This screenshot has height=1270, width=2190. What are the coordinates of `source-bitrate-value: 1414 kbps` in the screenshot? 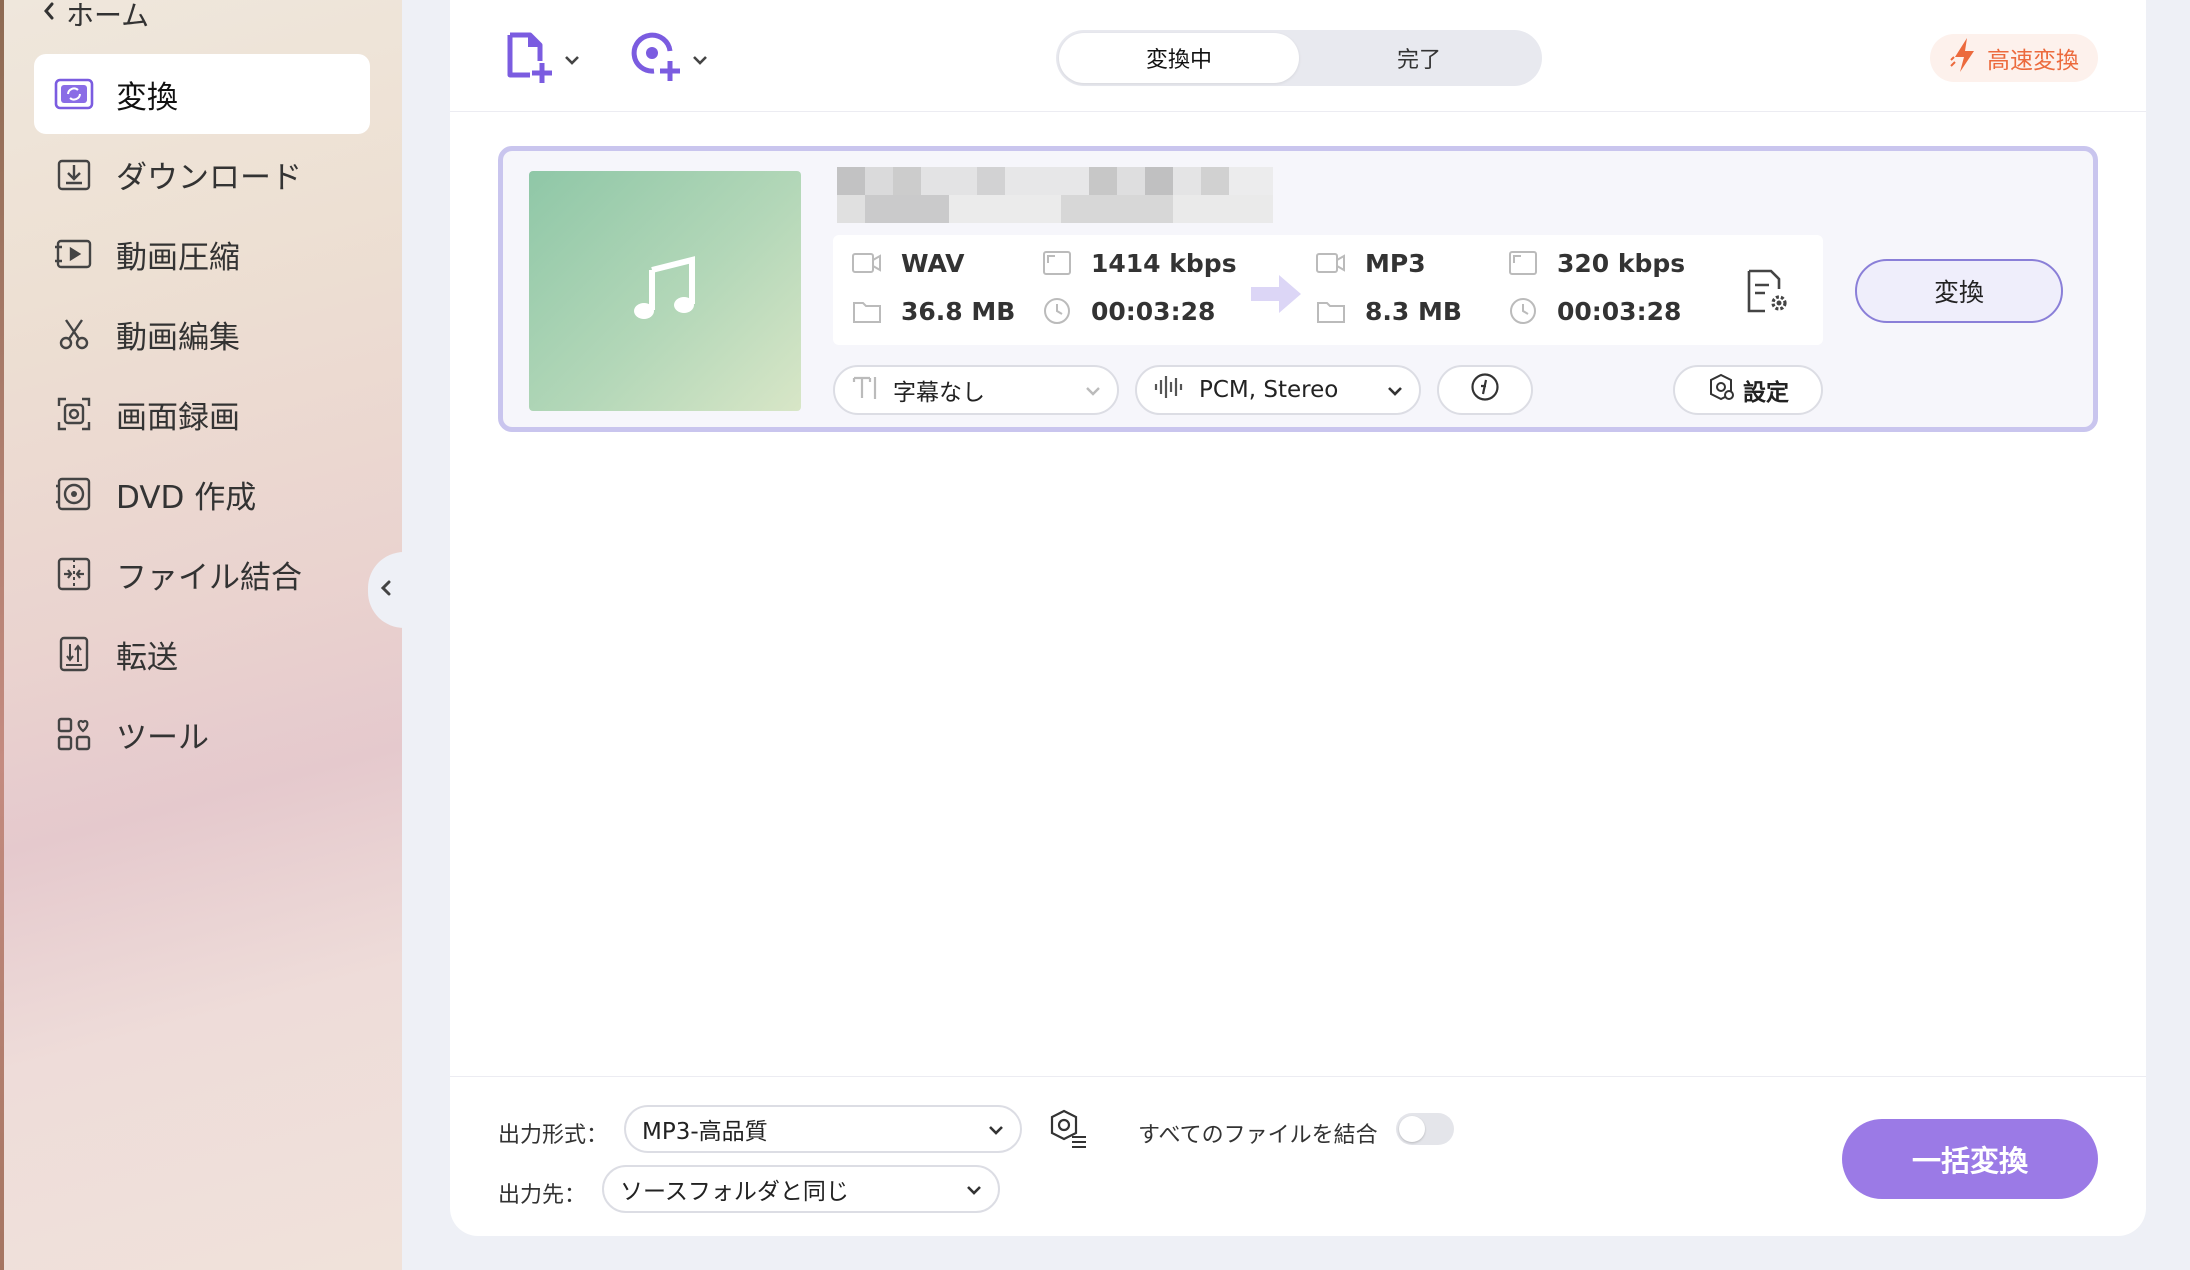 It's located at (1164, 263).